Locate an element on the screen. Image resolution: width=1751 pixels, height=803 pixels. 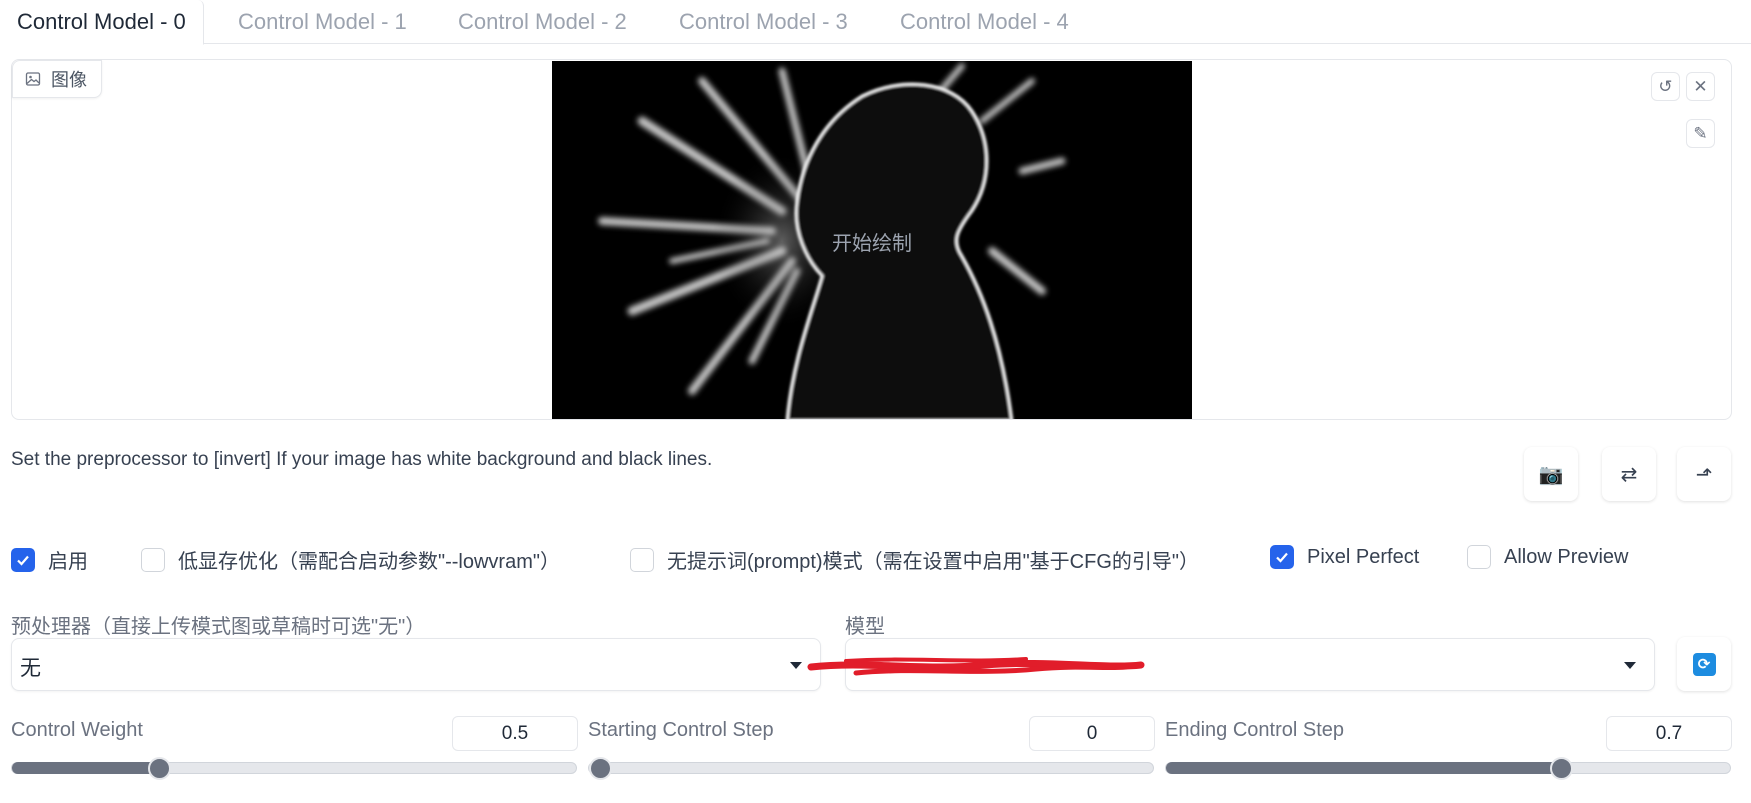
starting-step-input: 0 is located at coordinates (1092, 733).